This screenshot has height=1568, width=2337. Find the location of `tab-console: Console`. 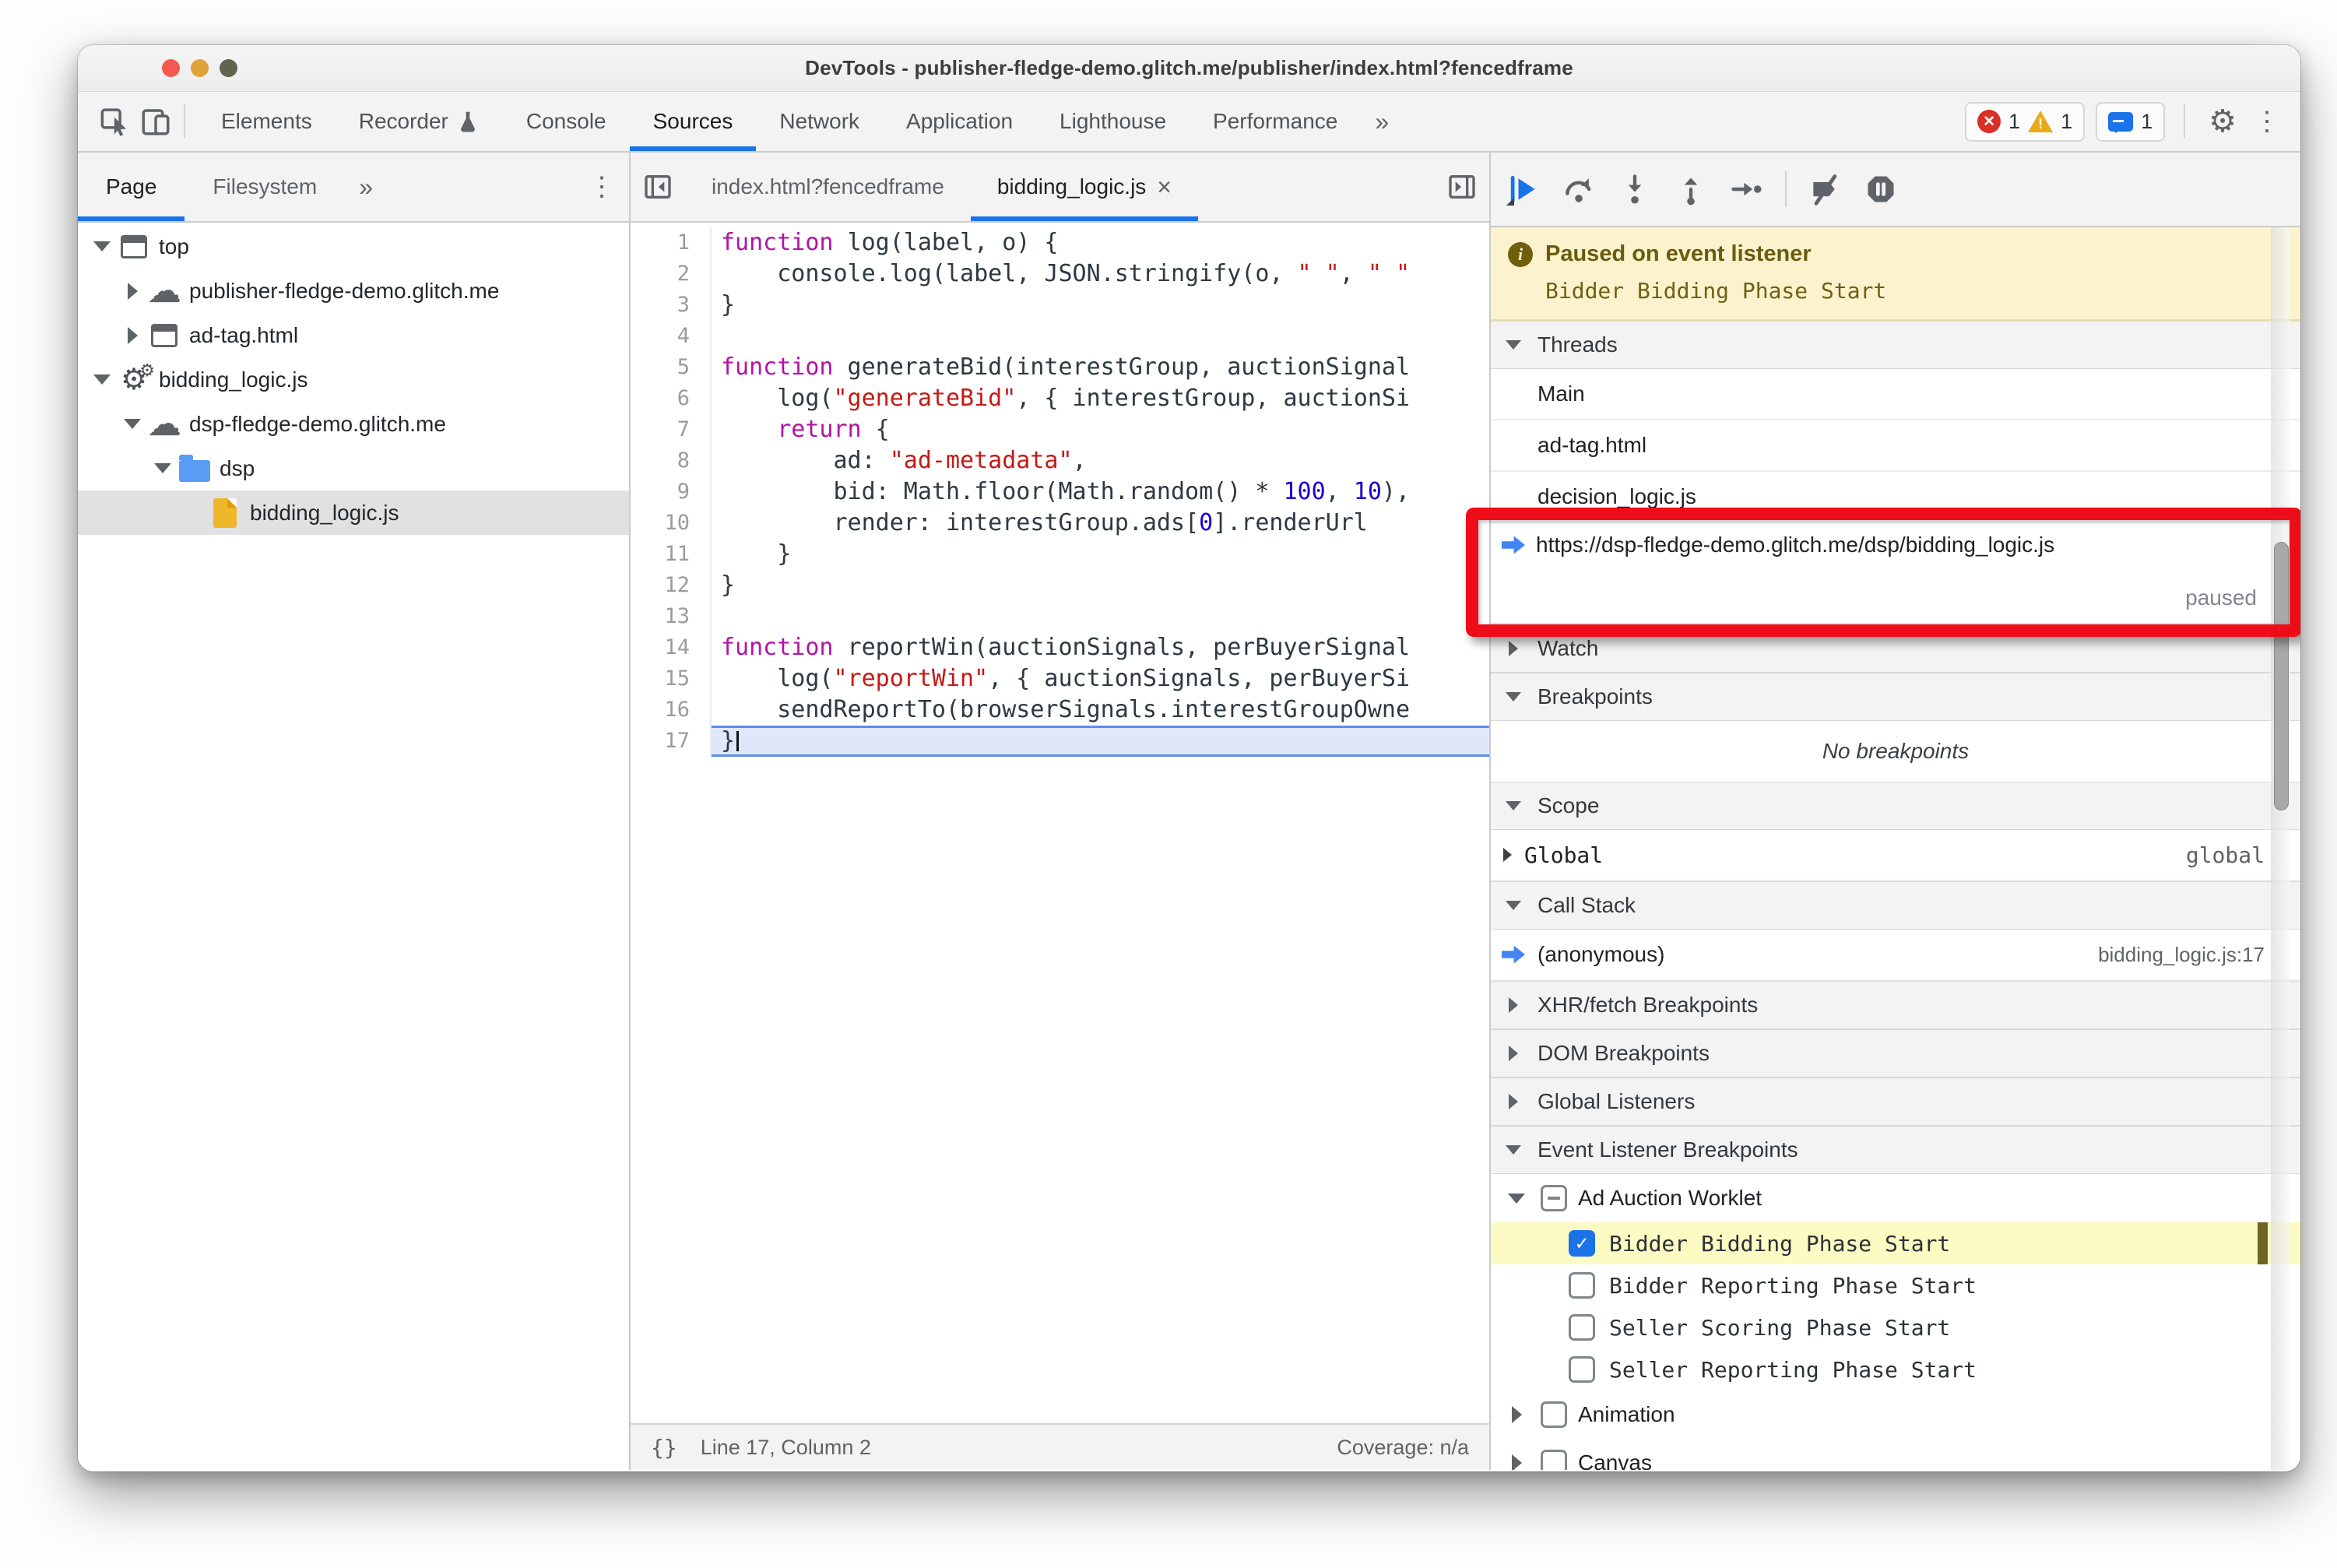

tab-console: Console is located at coordinates (567, 121).